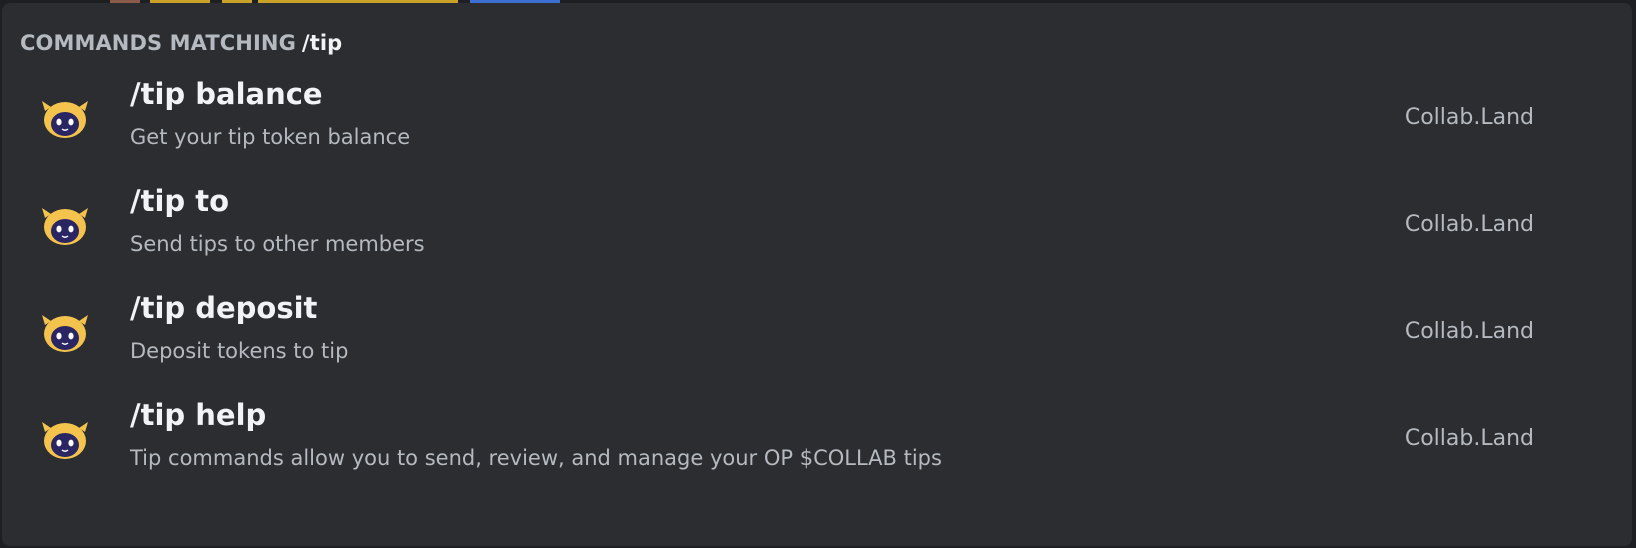 Image resolution: width=1636 pixels, height=548 pixels. What do you see at coordinates (270, 137) in the screenshot?
I see `command-description: Get your tip token balance` at bounding box center [270, 137].